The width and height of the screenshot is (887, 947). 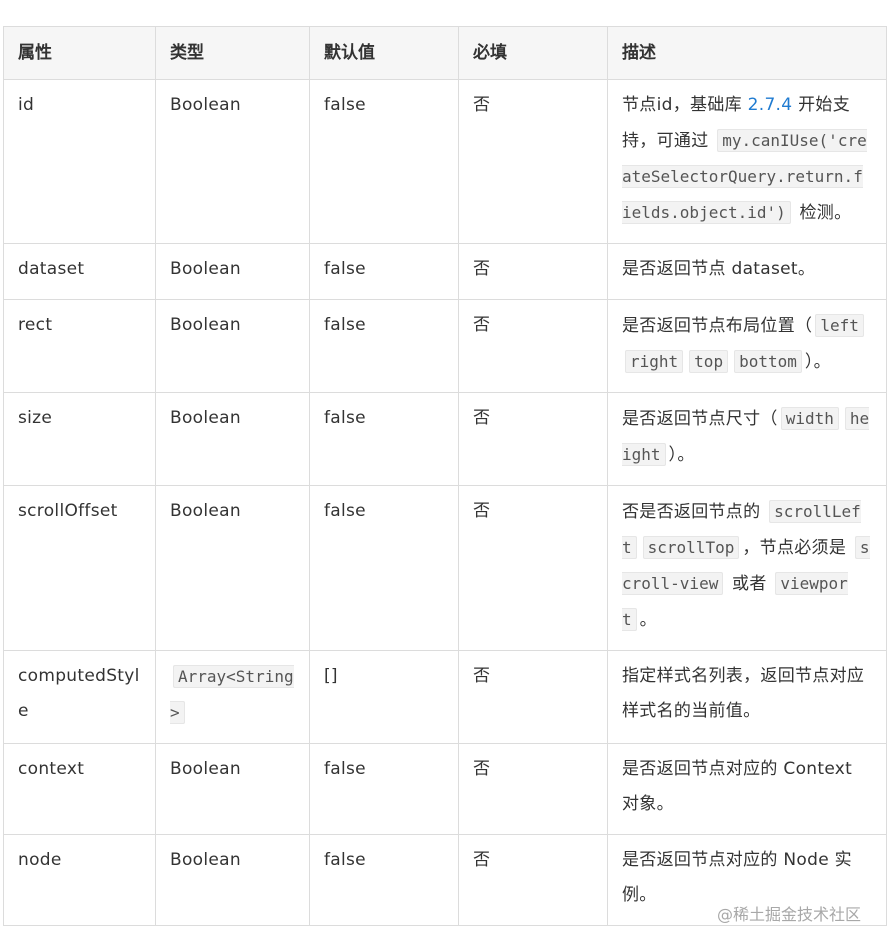 What do you see at coordinates (747, 346) in the screenshot?
I see `cell-description: 是否返回节点布局位置（ left right top bottom）。` at bounding box center [747, 346].